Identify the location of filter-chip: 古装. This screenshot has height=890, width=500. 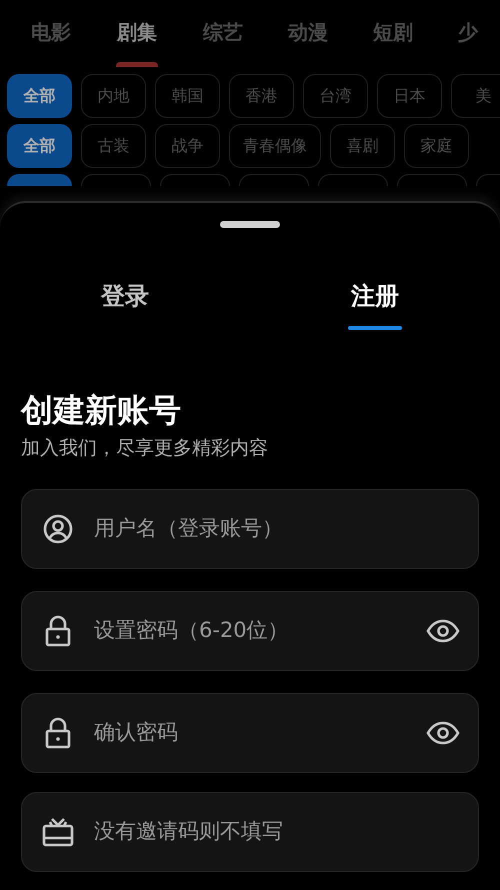
(113, 146).